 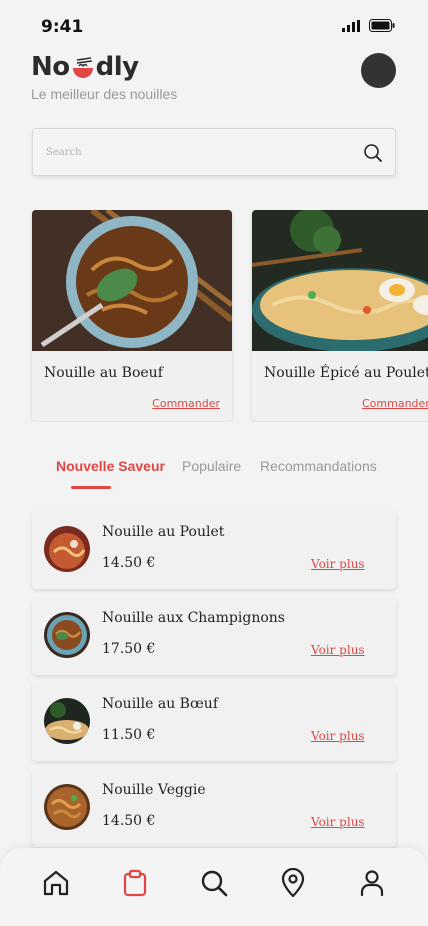 I want to click on featured-card: Nouille Épicé au Poulet Commander, so click(x=340, y=315).